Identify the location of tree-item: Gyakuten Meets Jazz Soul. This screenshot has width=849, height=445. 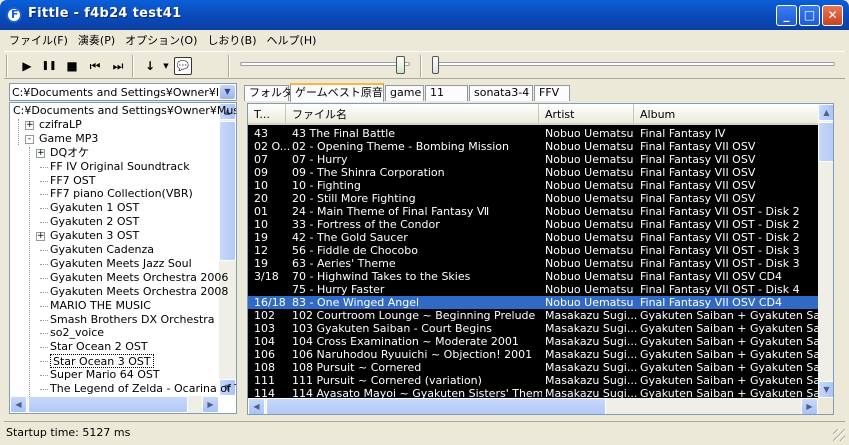
(121, 264).